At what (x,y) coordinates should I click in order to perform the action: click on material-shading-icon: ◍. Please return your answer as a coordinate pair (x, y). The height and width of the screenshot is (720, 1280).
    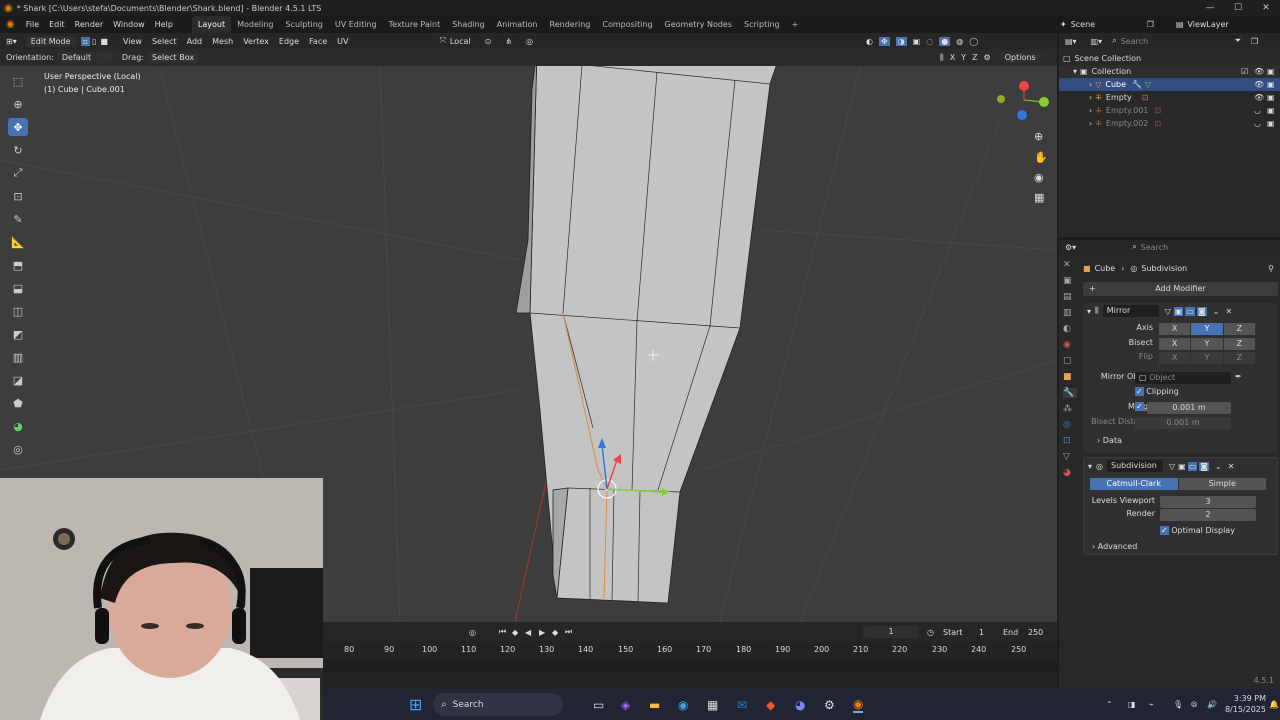
    Looking at the image, I should click on (959, 41).